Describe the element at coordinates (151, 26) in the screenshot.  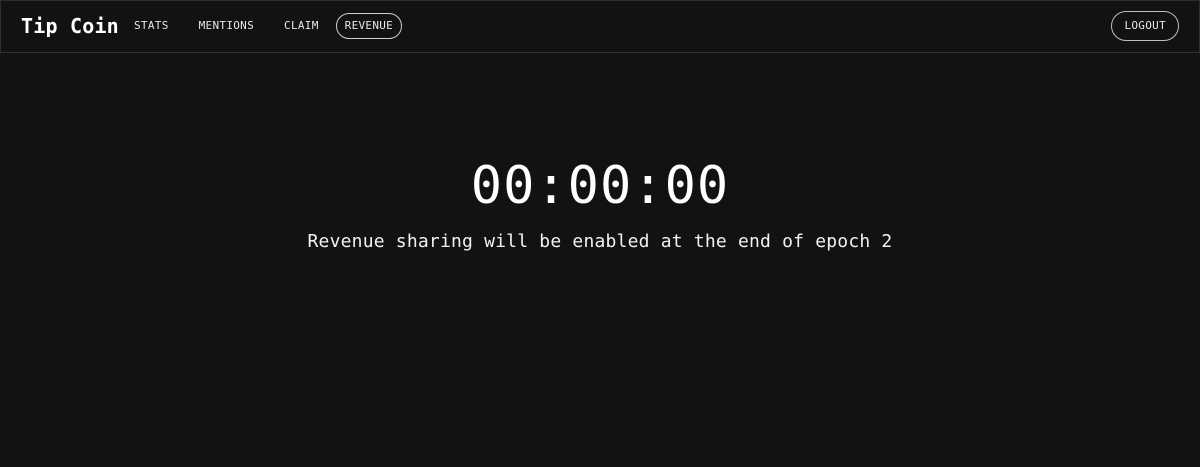
I see `nav-item-stats: STATS` at that location.